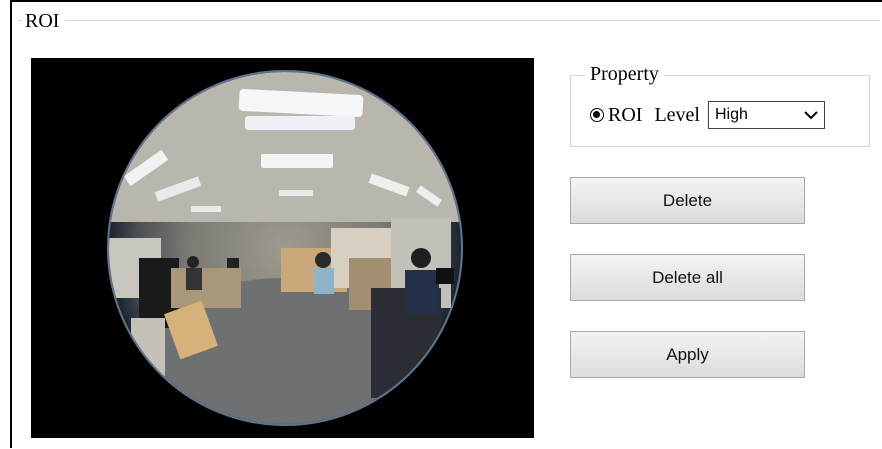 This screenshot has width=882, height=449. I want to click on chevron-down-icon, so click(811, 115).